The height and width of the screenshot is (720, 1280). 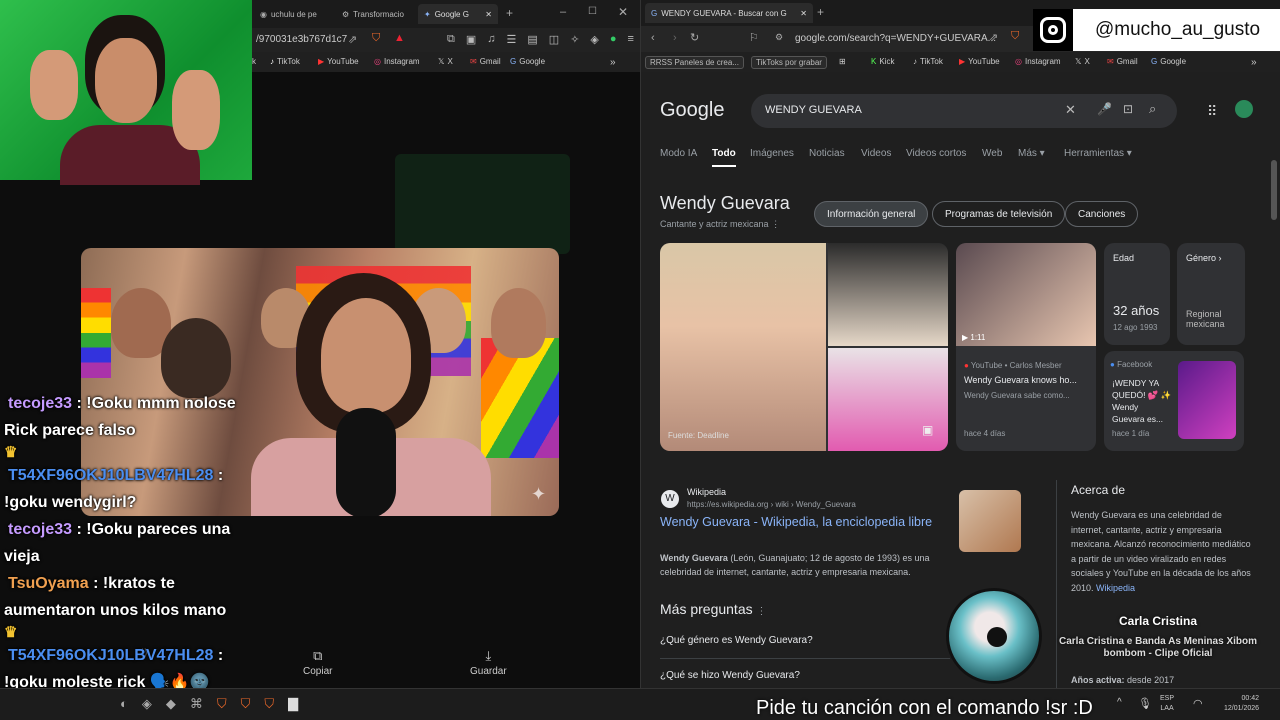 I want to click on expand-image-icon: ▣, so click(x=927, y=430).